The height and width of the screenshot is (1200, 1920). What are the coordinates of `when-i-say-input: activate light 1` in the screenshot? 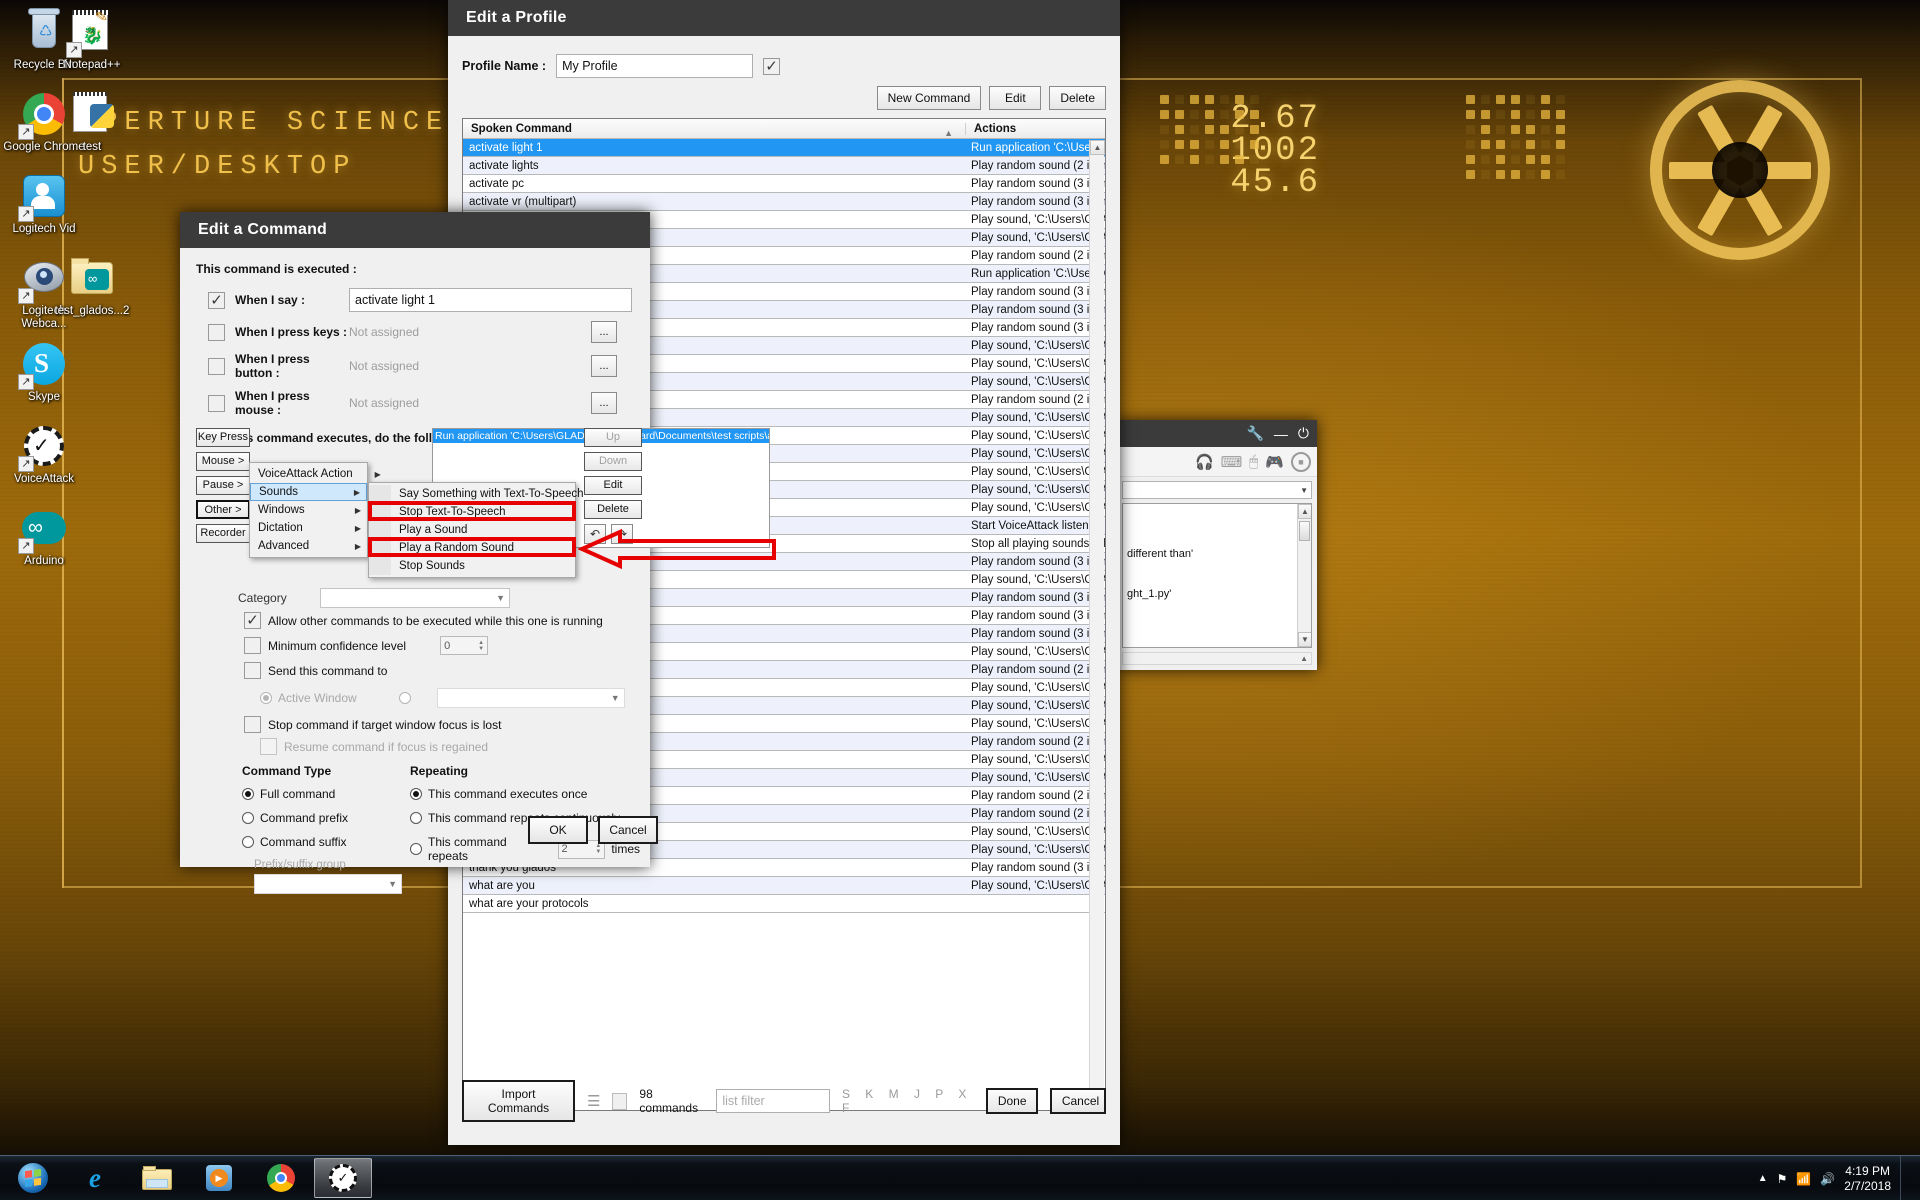 It's located at (490, 300).